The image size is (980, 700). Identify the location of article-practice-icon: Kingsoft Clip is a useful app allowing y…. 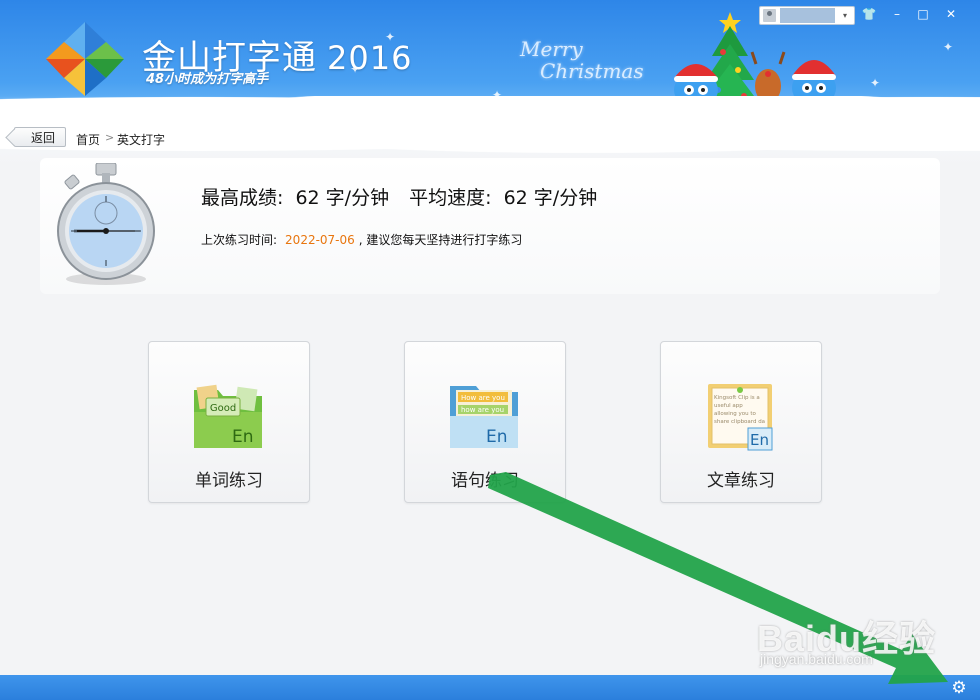
(740, 417).